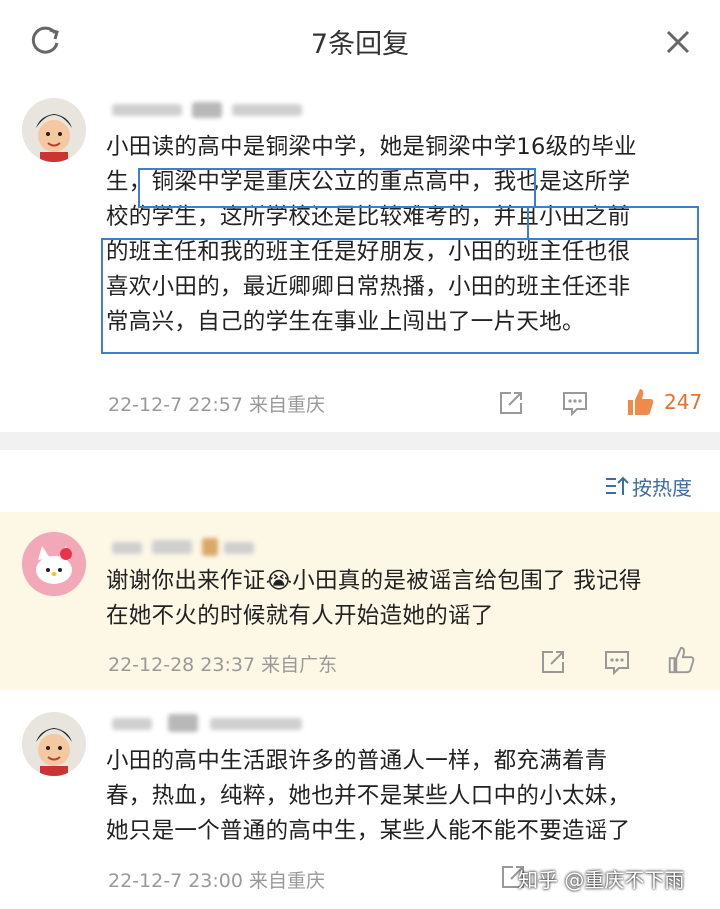 The image size is (720, 909). I want to click on reply-line: 在她不火的时候就有人开始造她的谣了, so click(300, 616).